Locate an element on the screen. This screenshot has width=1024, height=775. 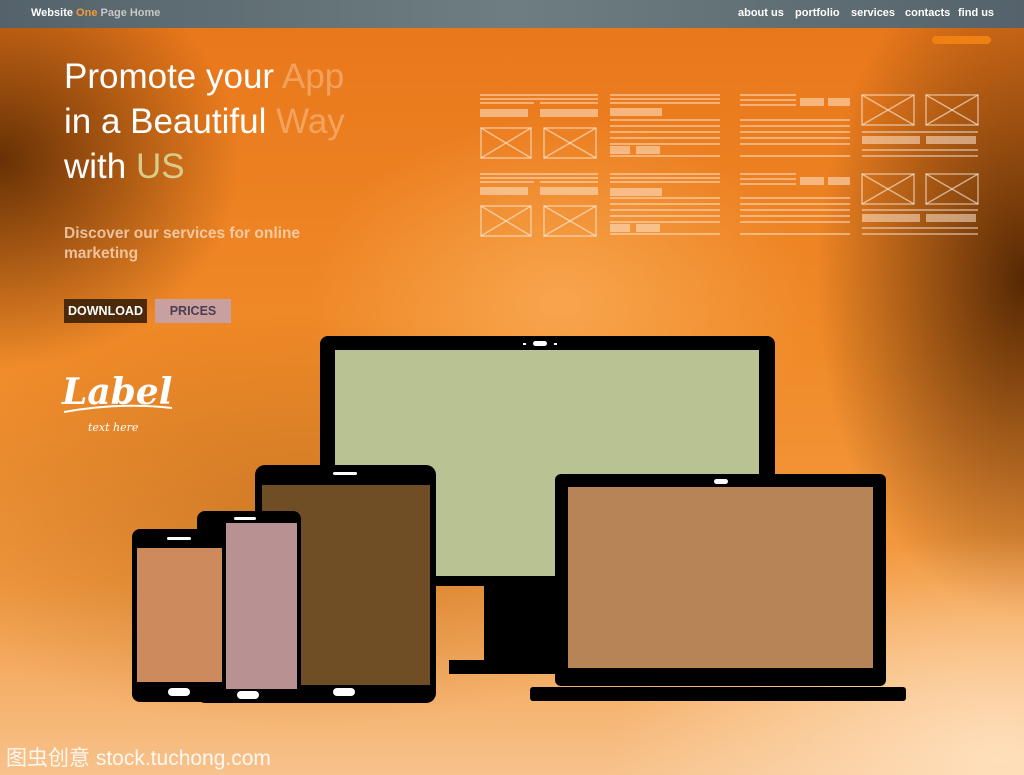
laptop-screen is located at coordinates (720, 577).